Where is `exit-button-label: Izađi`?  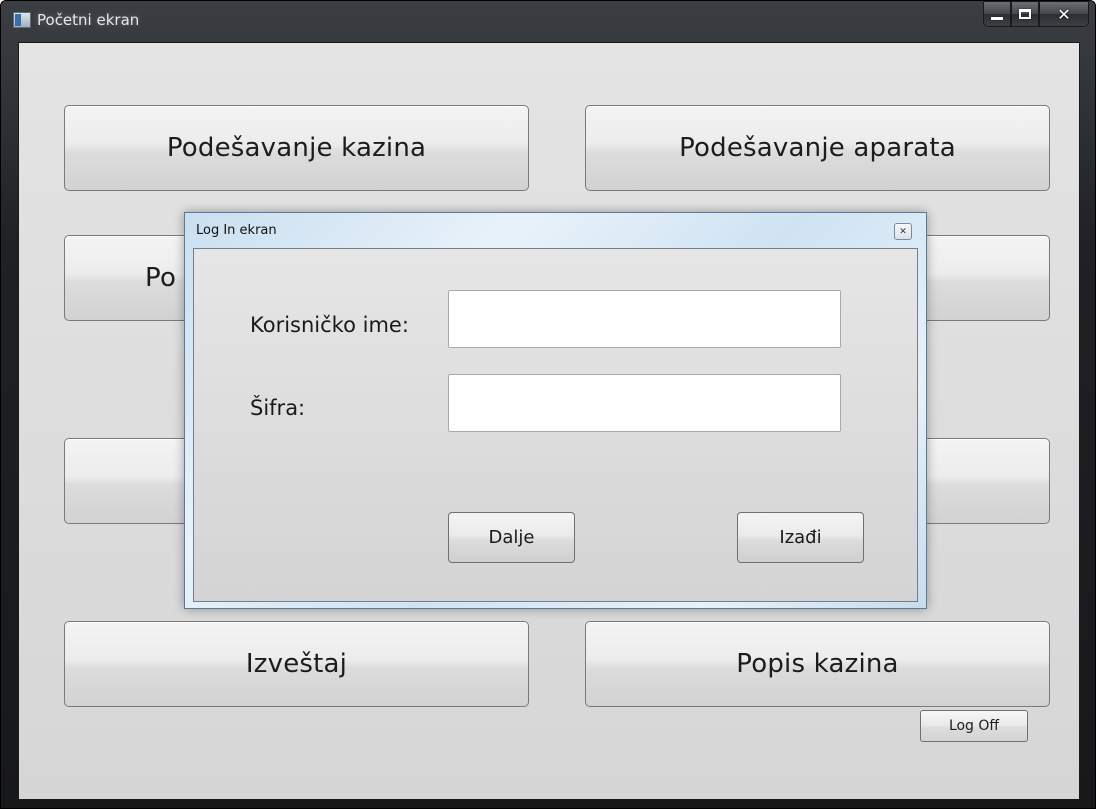 exit-button-label: Izađi is located at coordinates (800, 537).